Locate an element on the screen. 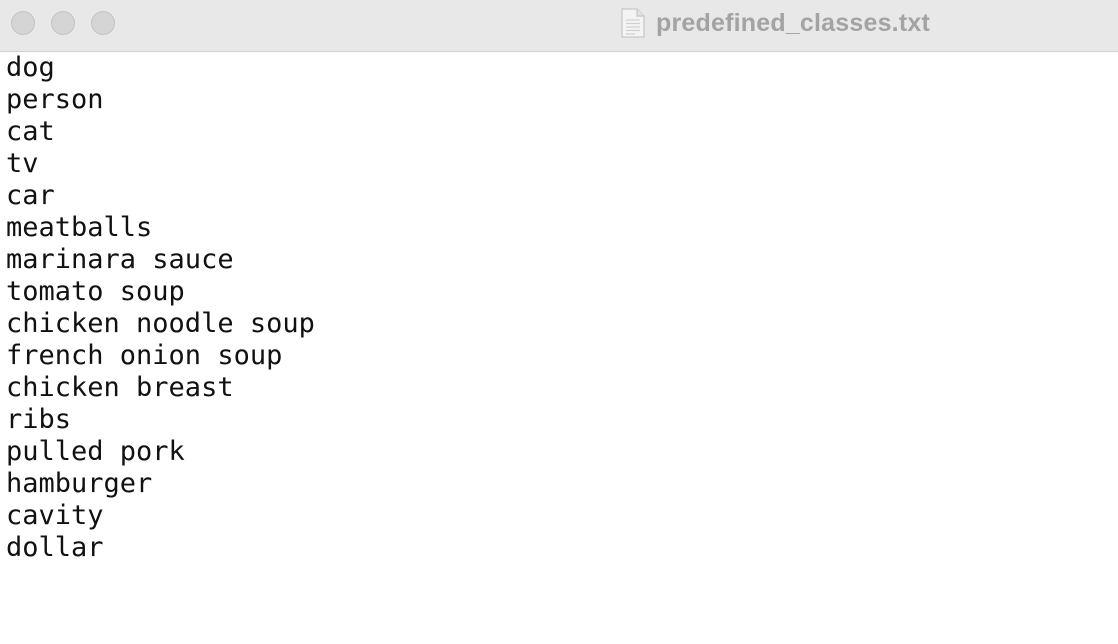  text-line: person is located at coordinates (562, 100).